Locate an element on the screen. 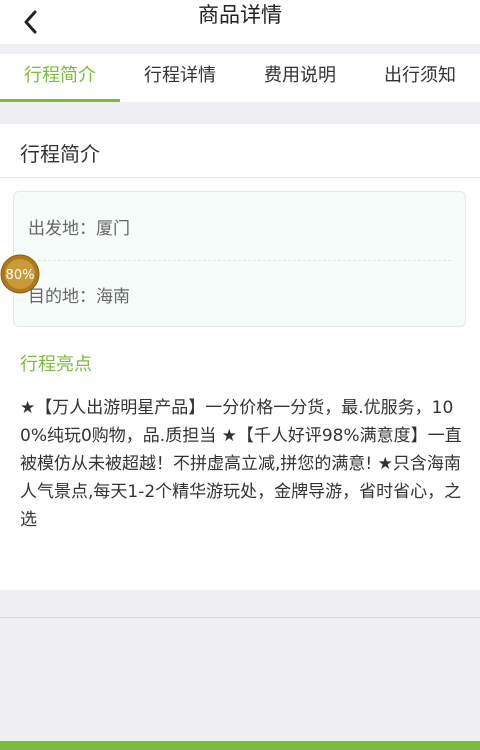 The height and width of the screenshot is (750, 480). section-title: 行程简介 is located at coordinates (60, 154).